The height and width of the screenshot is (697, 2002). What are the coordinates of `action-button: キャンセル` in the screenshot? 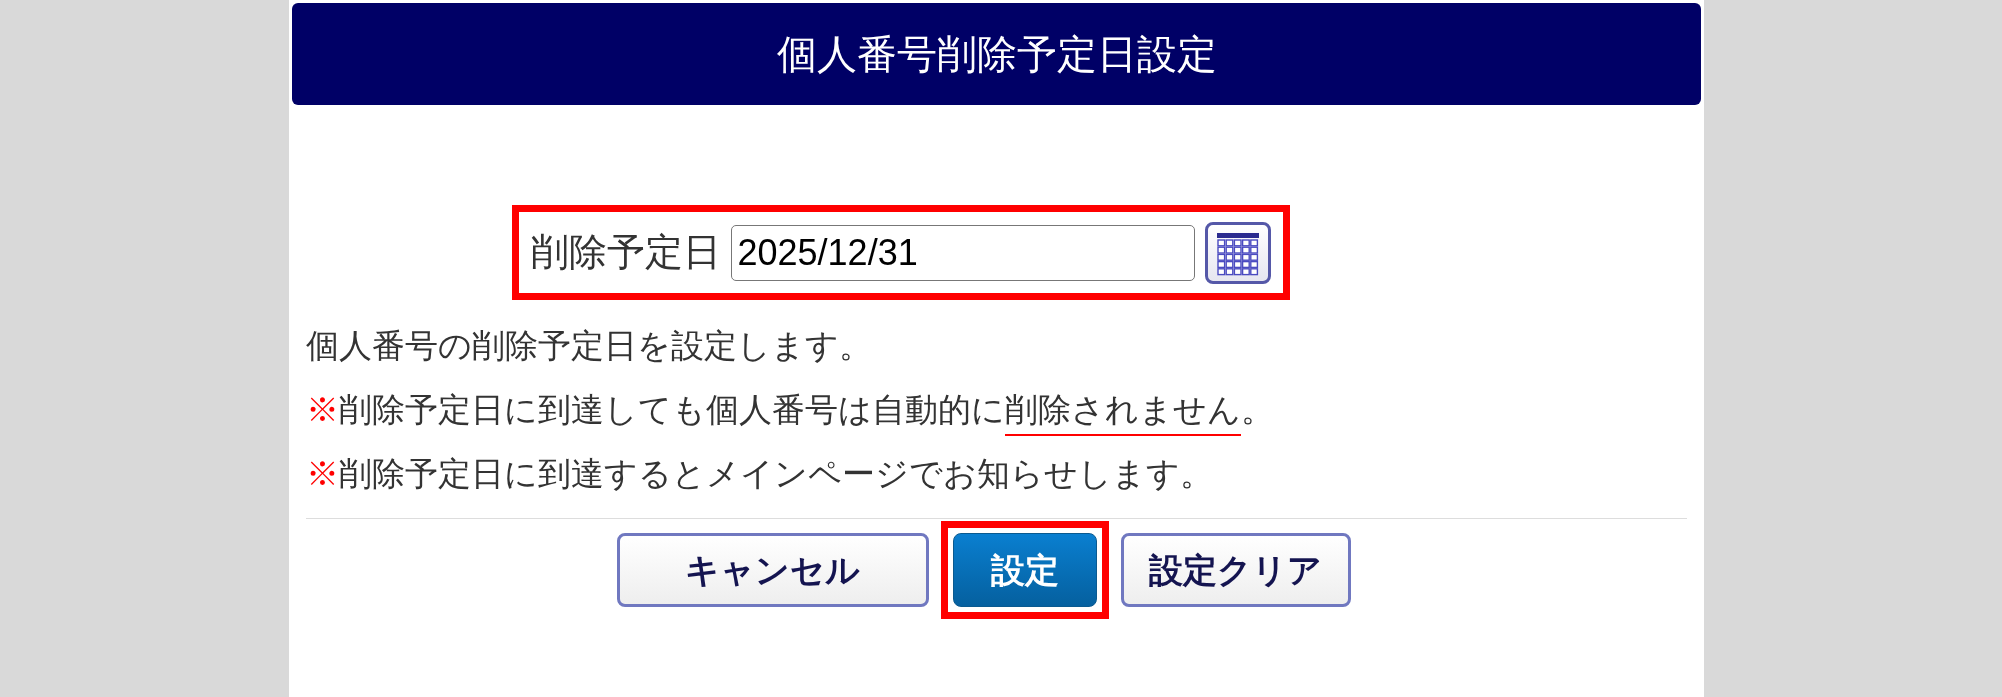 It's located at (772, 570).